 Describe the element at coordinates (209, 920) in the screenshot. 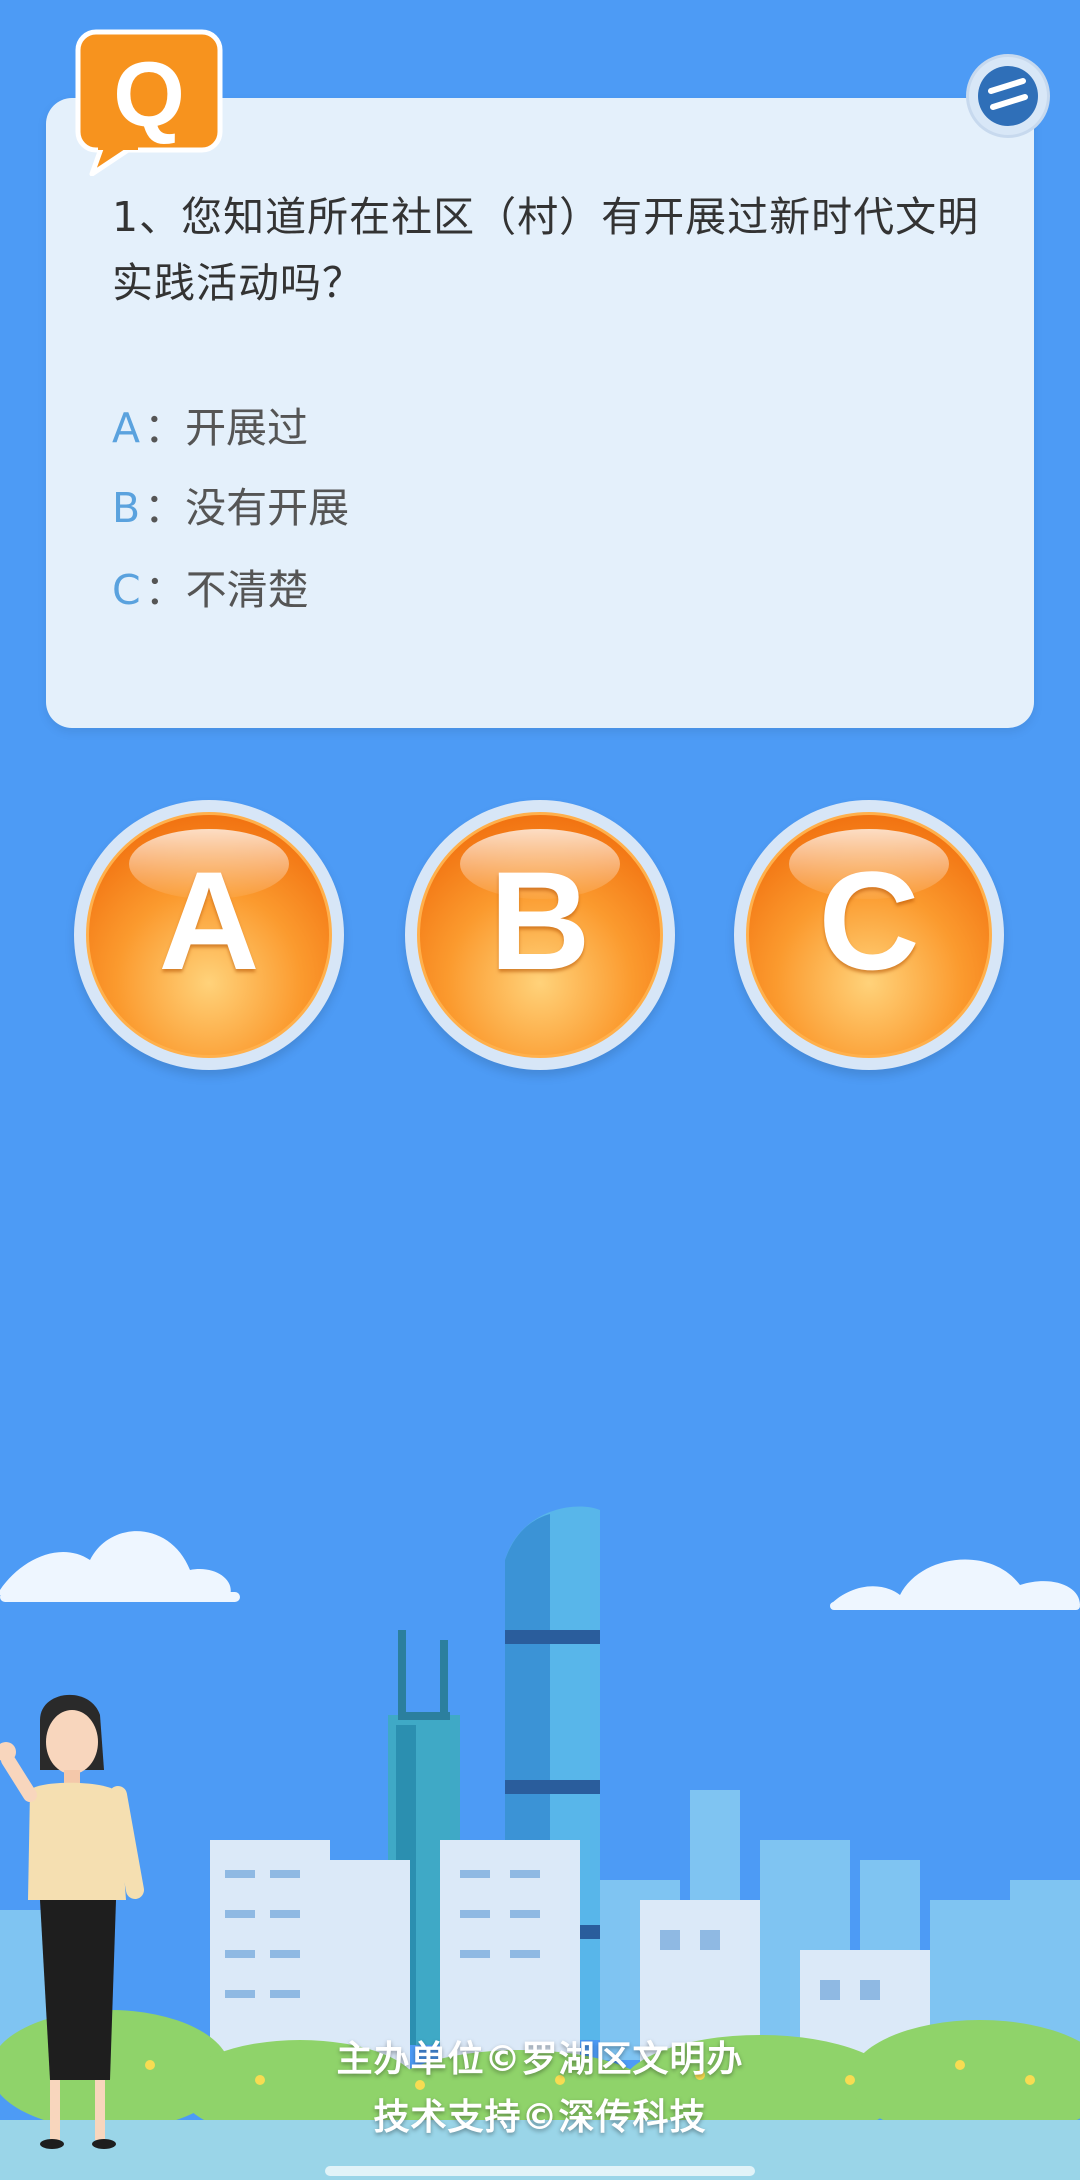

I see `answer-a-label: A` at that location.